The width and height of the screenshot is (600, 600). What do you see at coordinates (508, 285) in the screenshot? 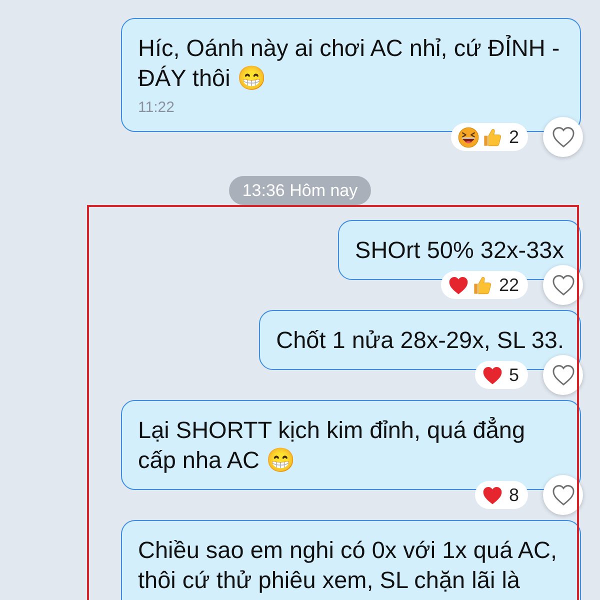
I see `reaction-count: 22` at bounding box center [508, 285].